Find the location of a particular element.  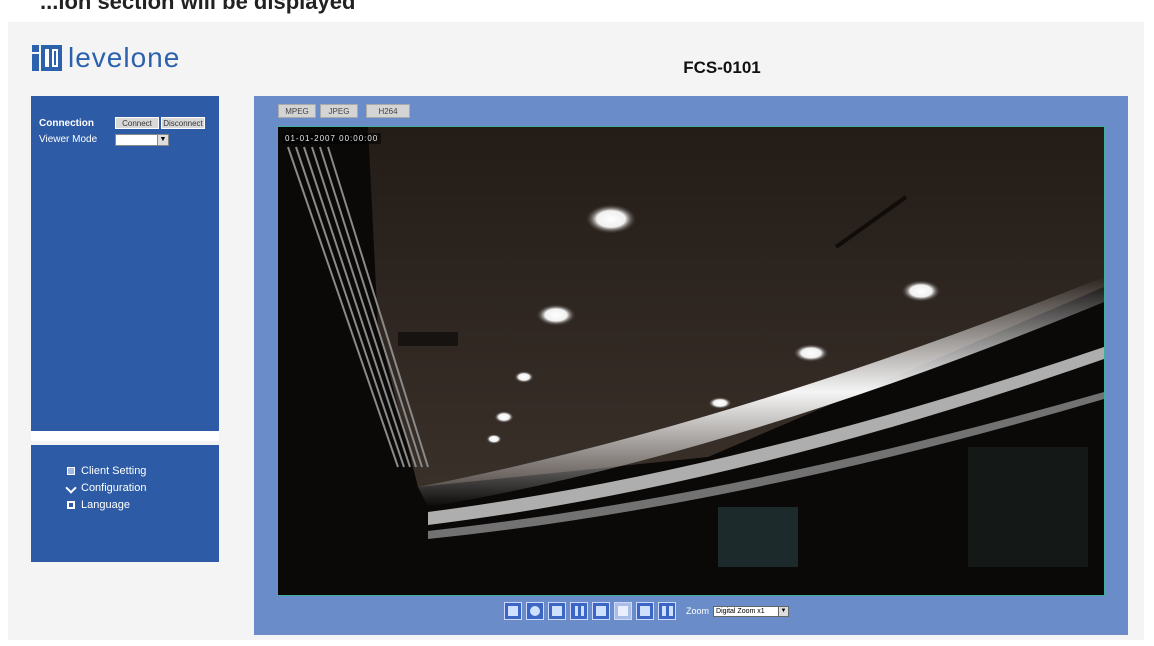

menu-item-configuration: Configuration is located at coordinates (106, 488).